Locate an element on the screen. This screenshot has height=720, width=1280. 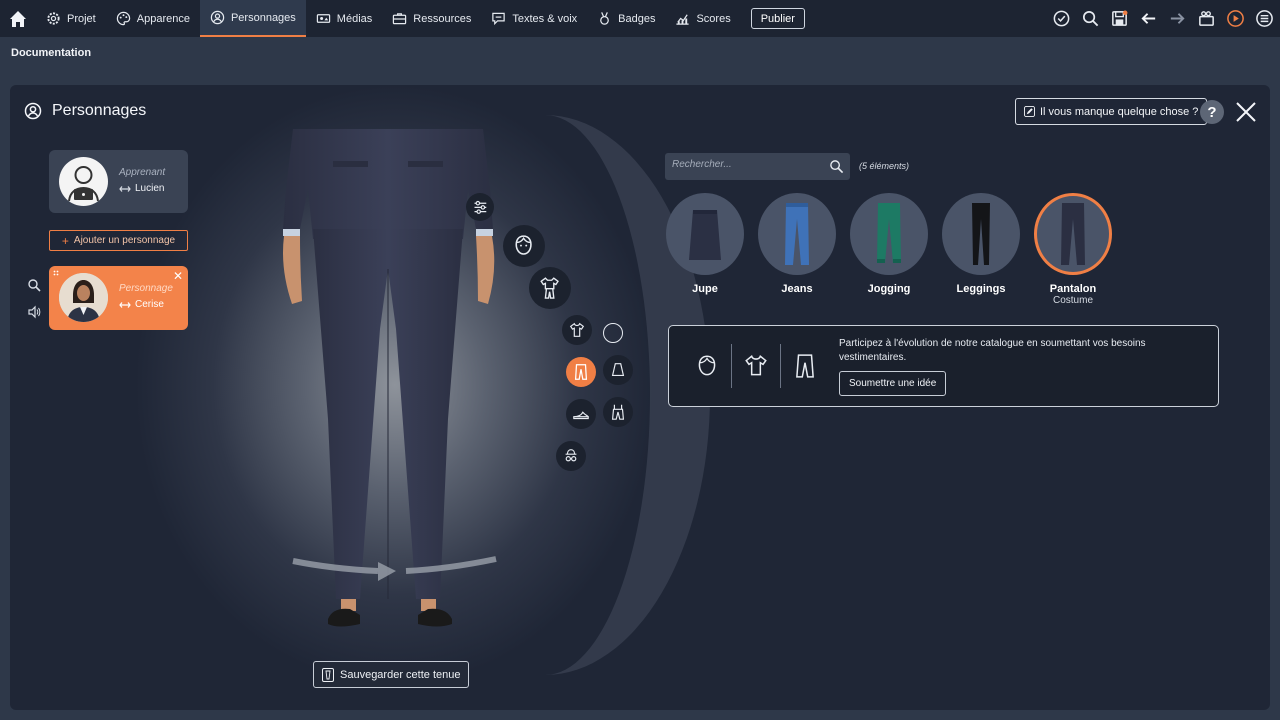
save-outfit-label: Sauvegarder cette tenue is located at coordinates (400, 674).